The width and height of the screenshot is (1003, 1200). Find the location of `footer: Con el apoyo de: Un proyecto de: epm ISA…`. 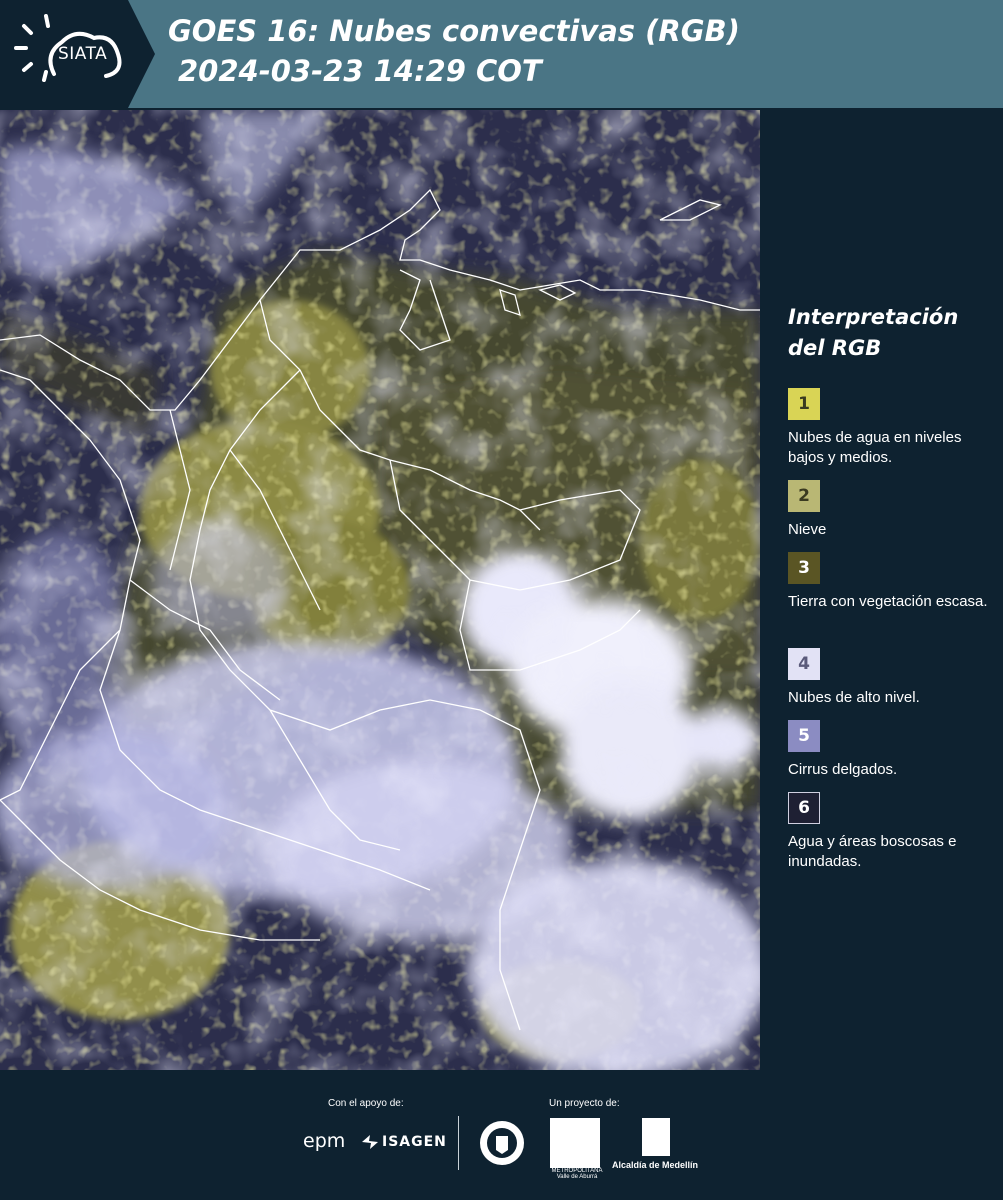

footer: Con el apoyo de: Un proyecto de: epm ISA… is located at coordinates (501, 1135).